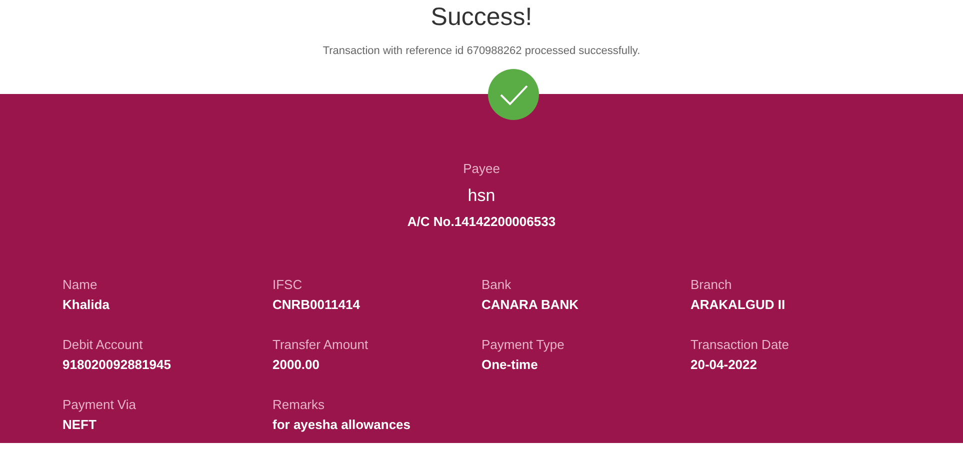 This screenshot has height=460, width=963. What do you see at coordinates (99, 405) in the screenshot?
I see `field-label: Payment Via` at bounding box center [99, 405].